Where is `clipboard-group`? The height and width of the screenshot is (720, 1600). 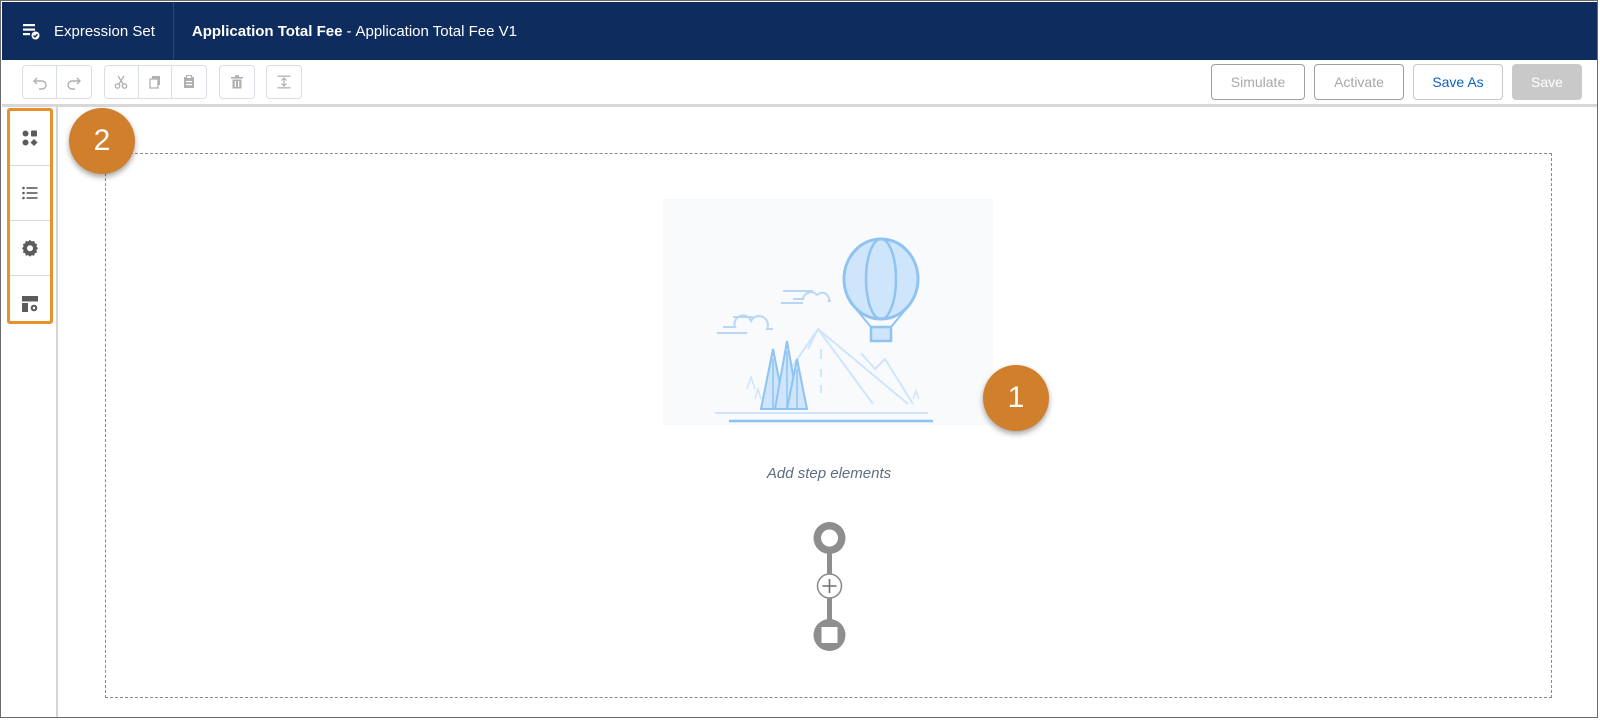 clipboard-group is located at coordinates (155, 82).